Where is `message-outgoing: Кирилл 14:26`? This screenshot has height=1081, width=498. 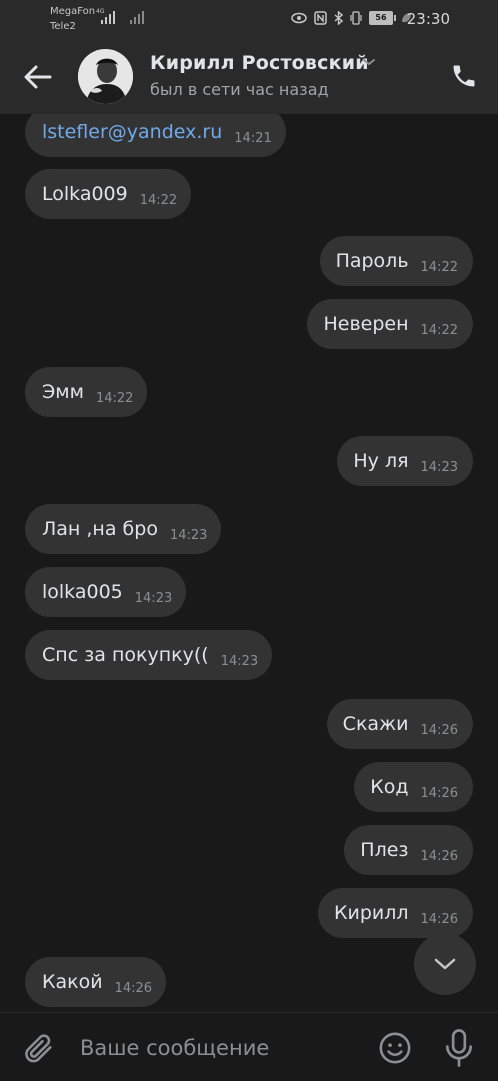 message-outgoing: Кирилл 14:26 is located at coordinates (395, 913).